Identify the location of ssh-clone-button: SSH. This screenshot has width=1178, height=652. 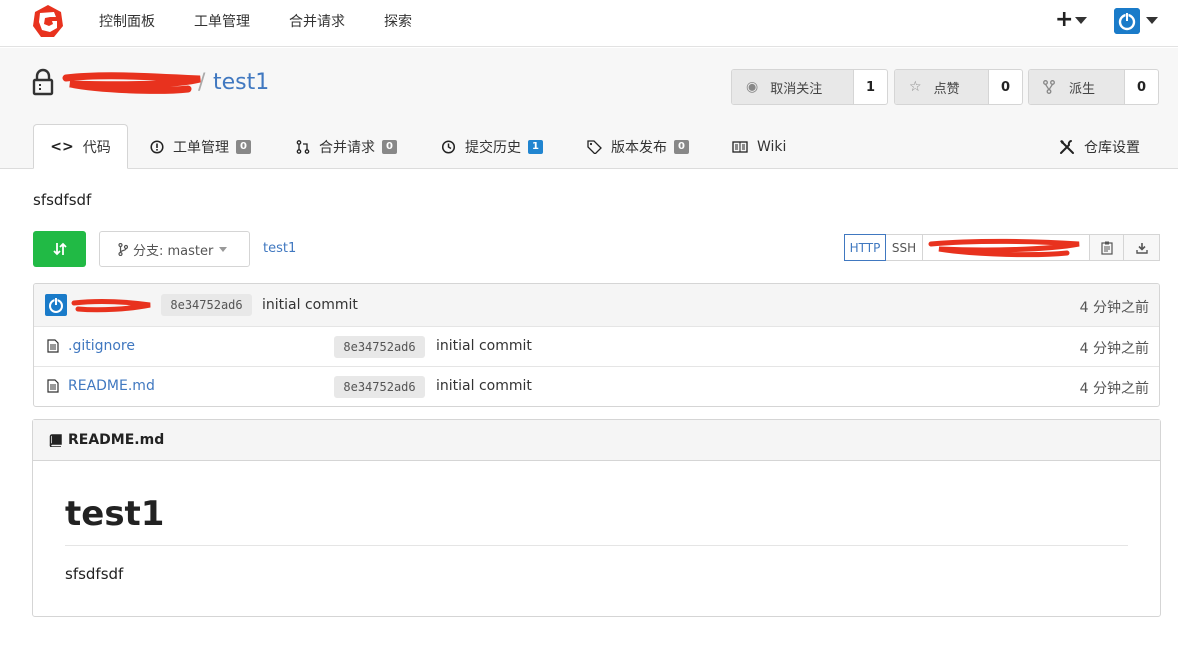
(904, 247).